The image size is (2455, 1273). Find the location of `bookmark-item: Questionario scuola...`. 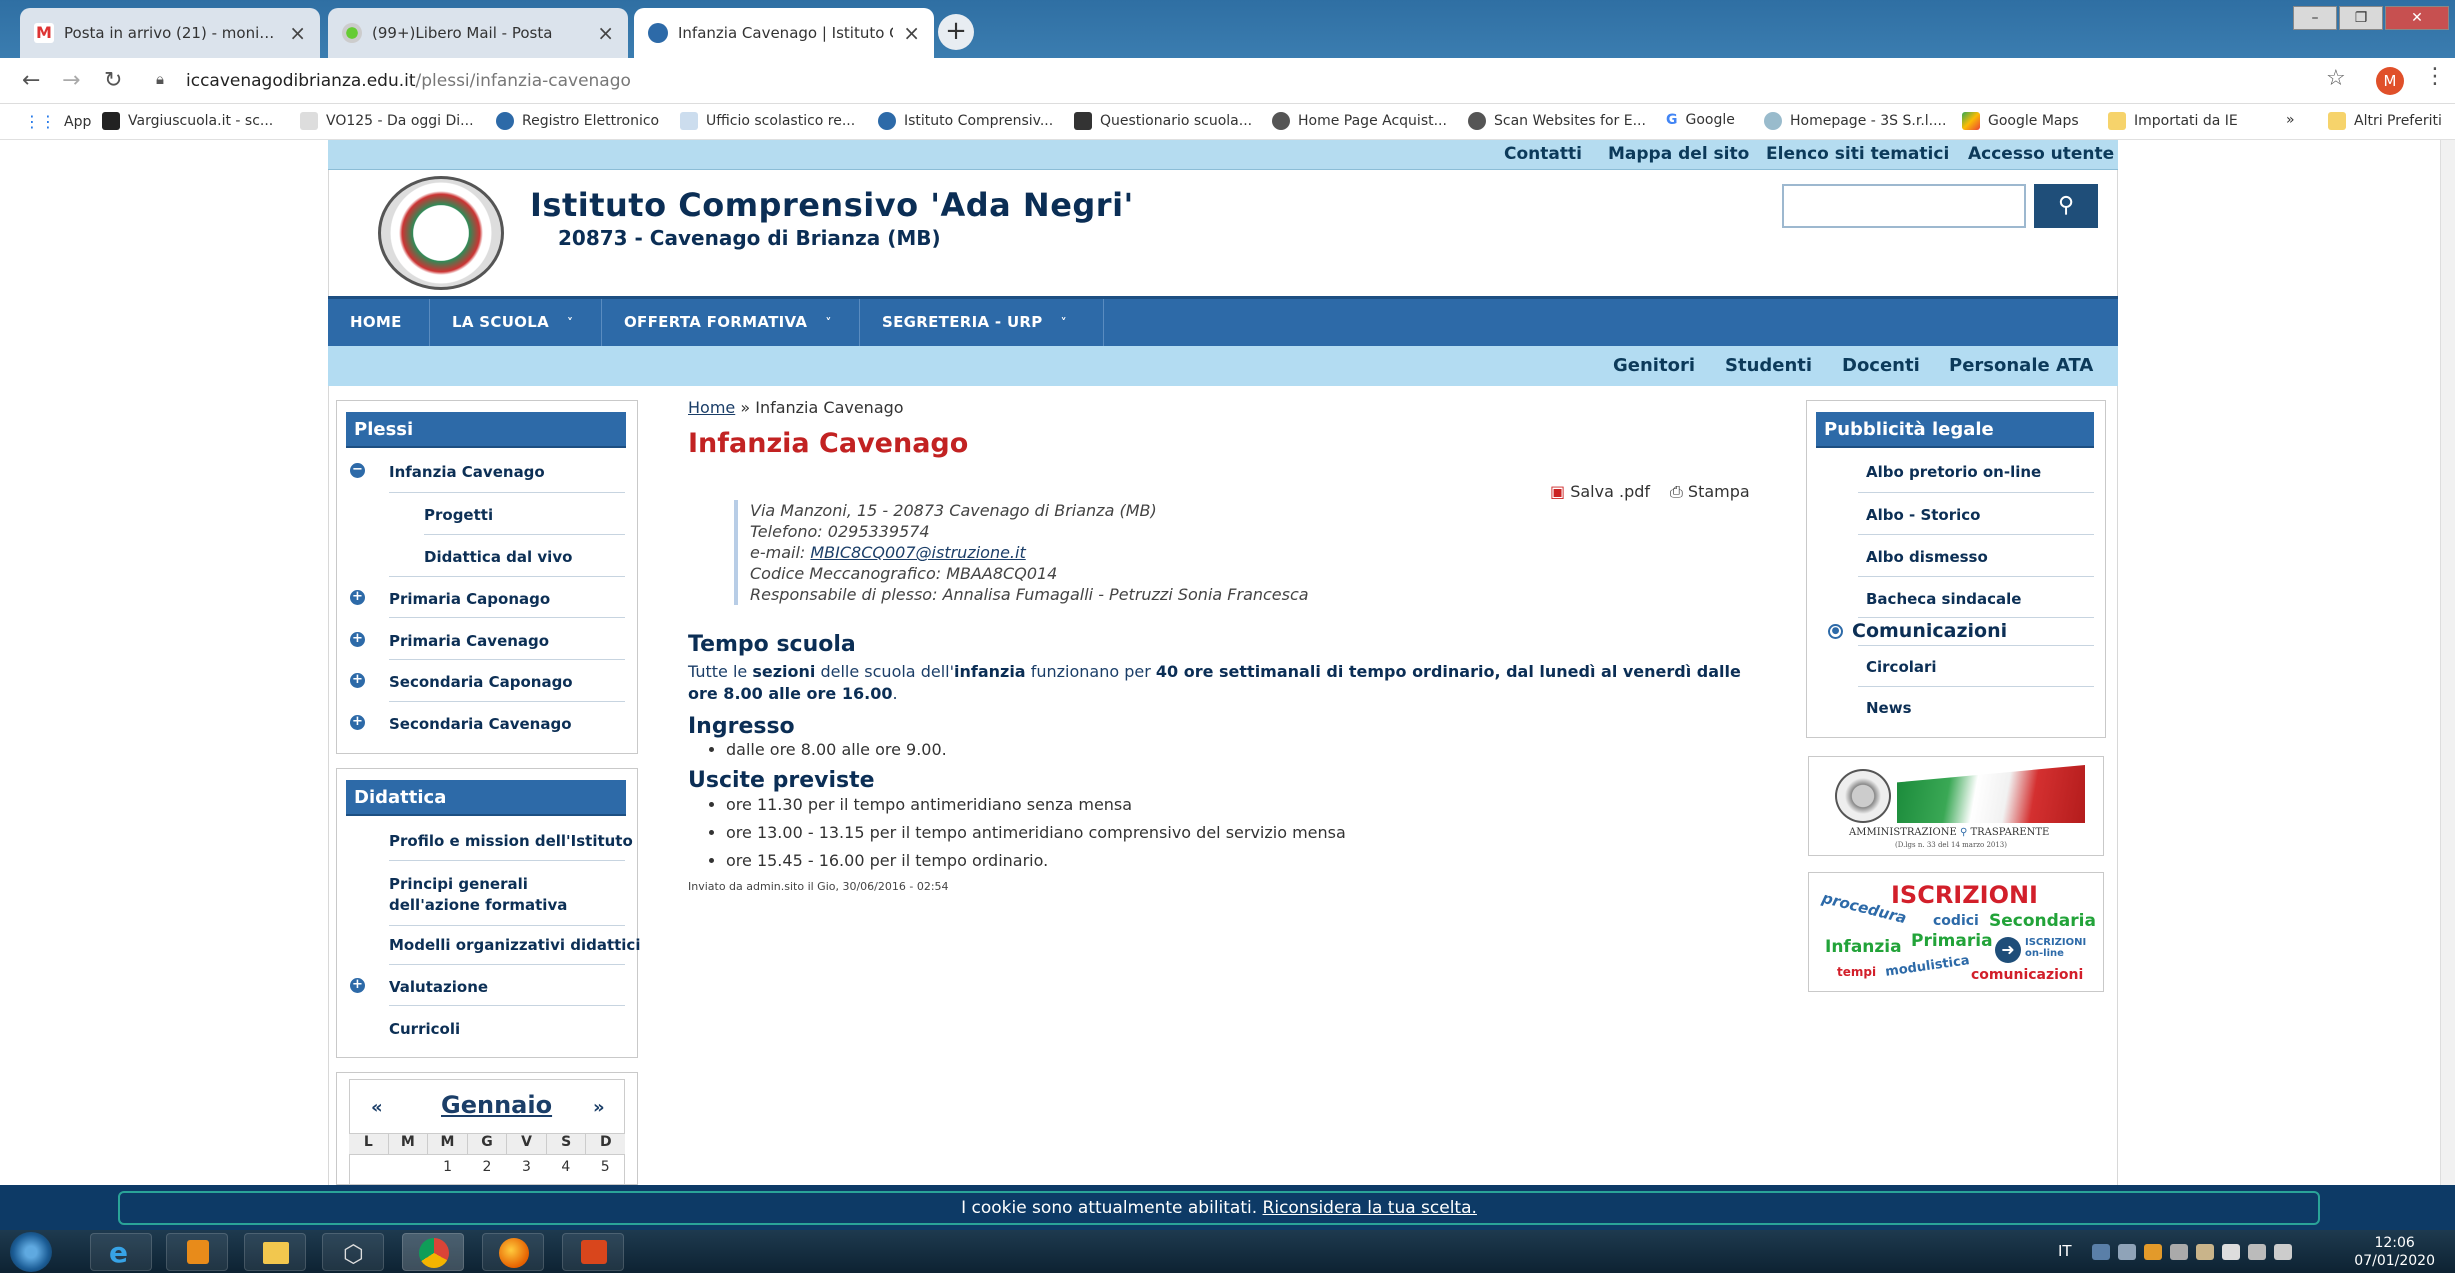

bookmark-item: Questionario scuola... is located at coordinates (1163, 121).